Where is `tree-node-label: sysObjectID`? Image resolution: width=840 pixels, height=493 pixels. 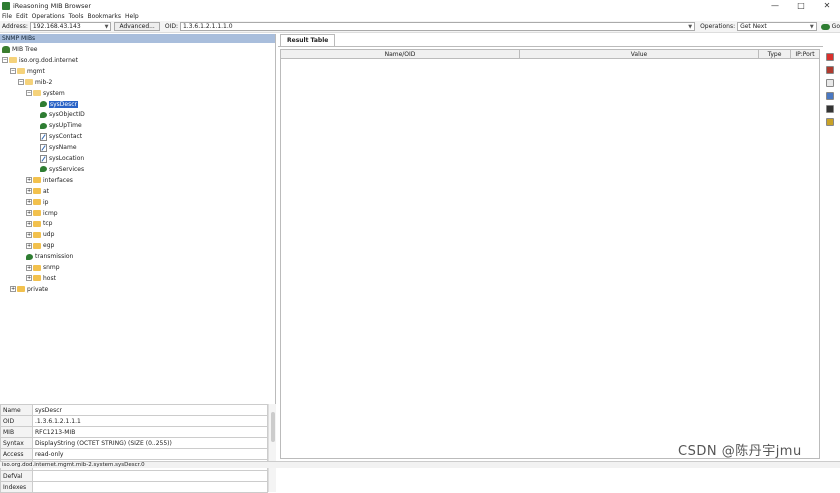 tree-node-label: sysObjectID is located at coordinates (67, 115).